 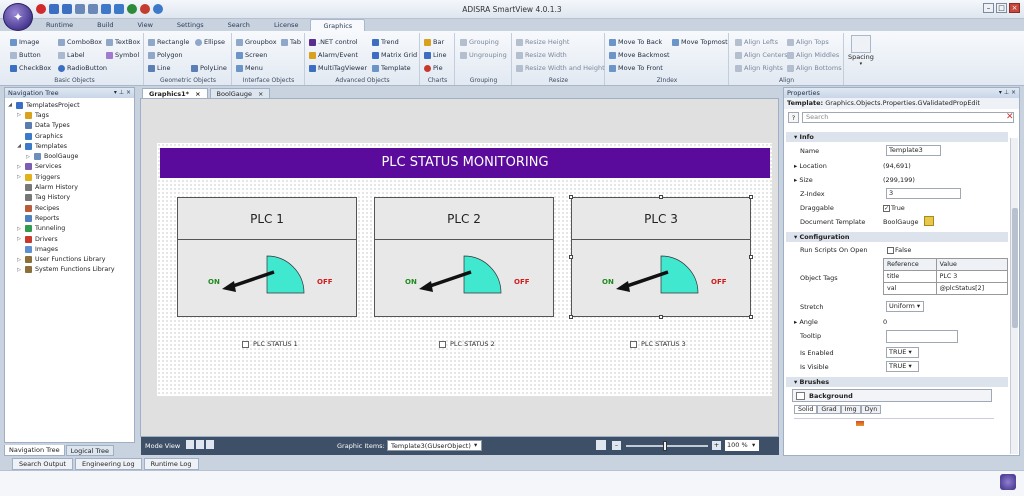 What do you see at coordinates (616, 445) in the screenshot?
I see `zoom-out-button: –` at bounding box center [616, 445].